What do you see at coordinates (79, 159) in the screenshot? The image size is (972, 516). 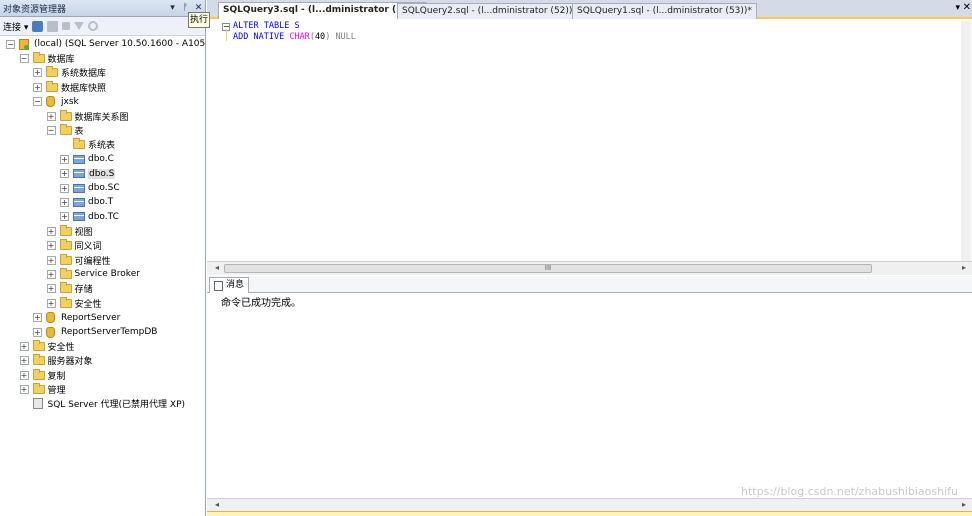 I see `table-icon` at bounding box center [79, 159].